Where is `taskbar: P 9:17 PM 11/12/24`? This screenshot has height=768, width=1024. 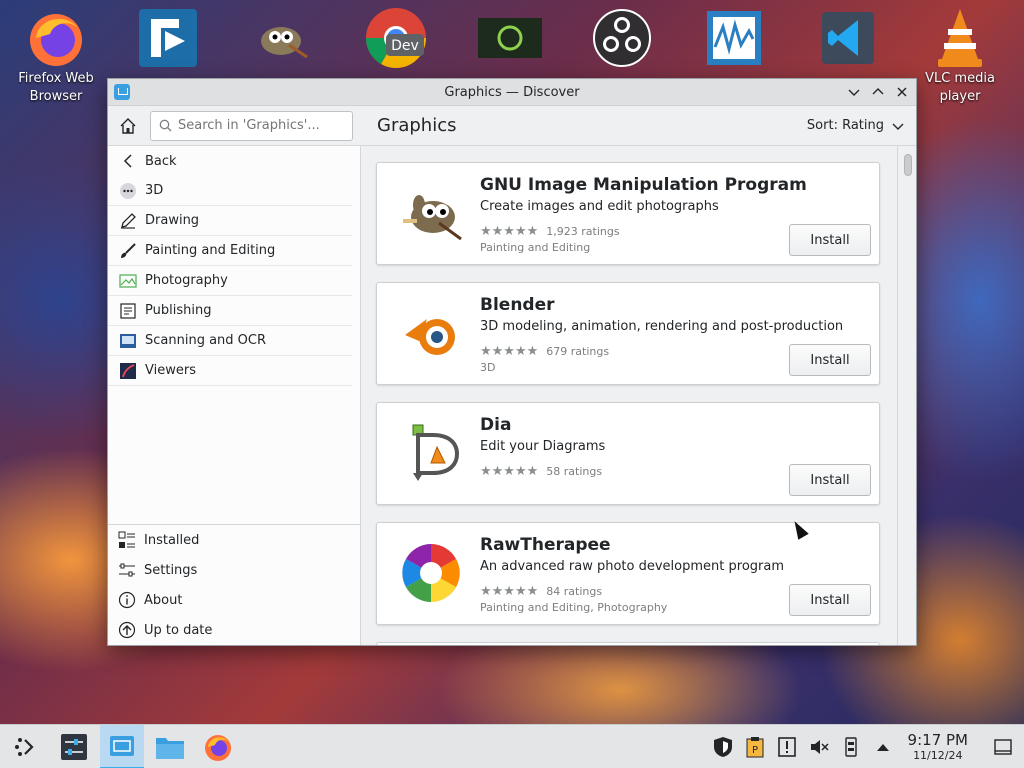 taskbar: P 9:17 PM 11/12/24 is located at coordinates (512, 746).